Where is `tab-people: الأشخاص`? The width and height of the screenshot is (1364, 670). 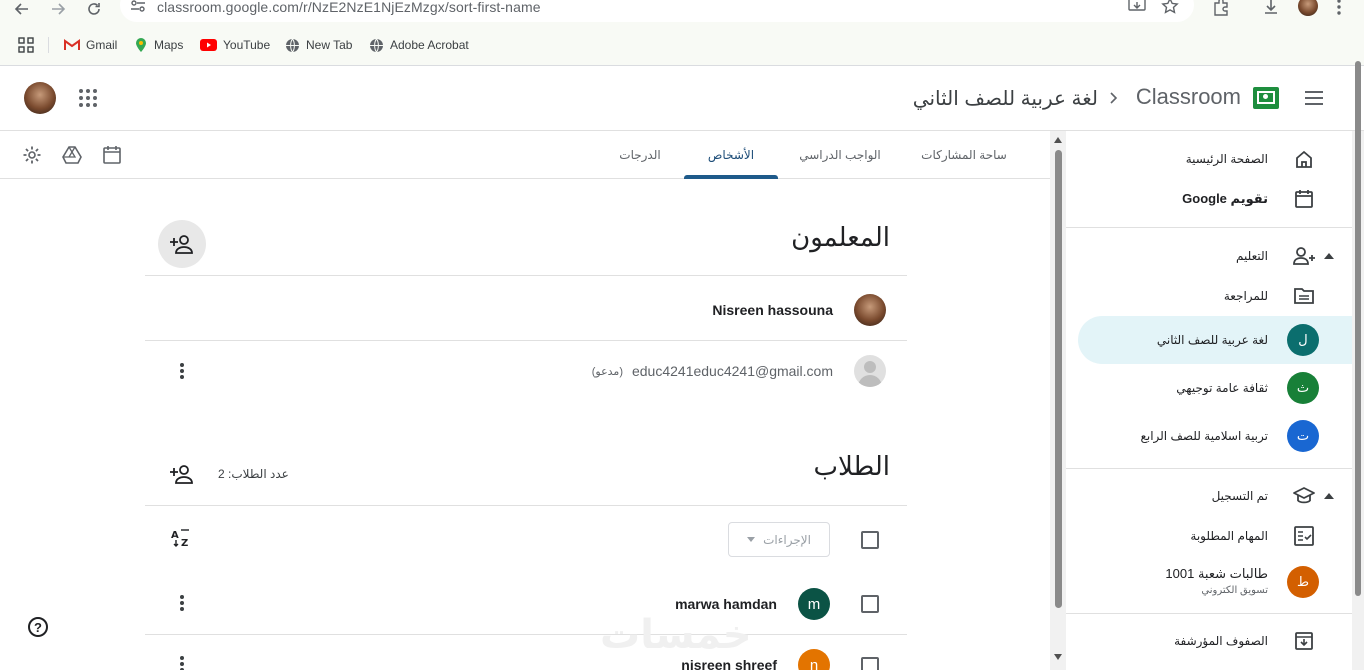 tab-people: الأشخاص is located at coordinates (731, 155).